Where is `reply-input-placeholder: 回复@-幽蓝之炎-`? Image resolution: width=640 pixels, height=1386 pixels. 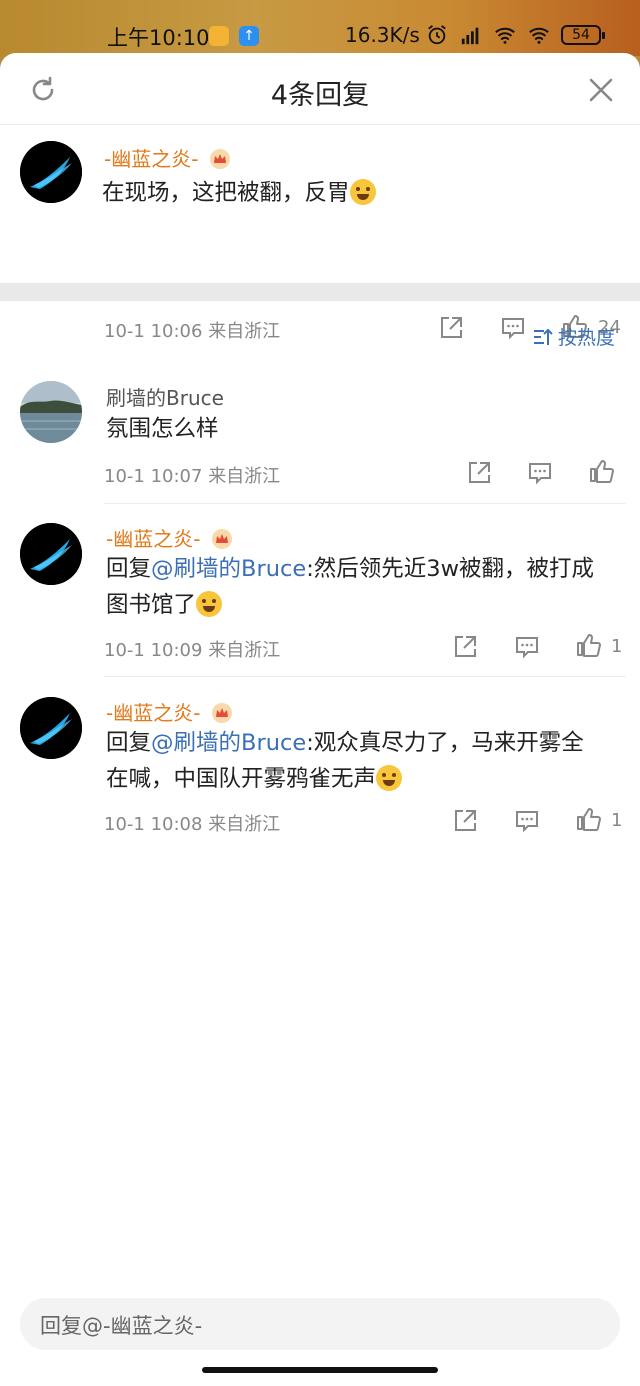 reply-input-placeholder: 回复@-幽蓝之炎- is located at coordinates (121, 1326).